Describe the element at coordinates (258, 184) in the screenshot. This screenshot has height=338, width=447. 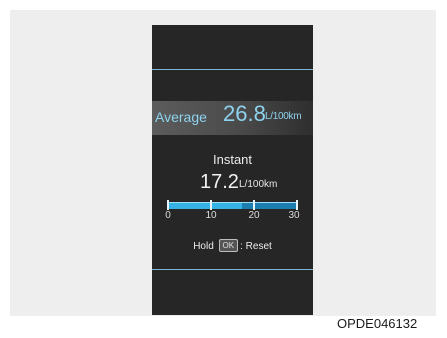
I see `instant-unit: L/100km` at that location.